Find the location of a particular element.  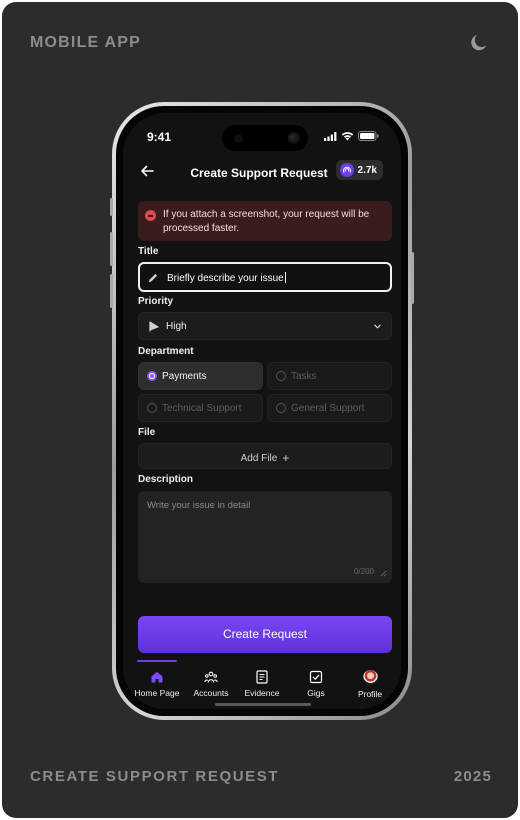

create-request-button: Create Request is located at coordinates (265, 634).